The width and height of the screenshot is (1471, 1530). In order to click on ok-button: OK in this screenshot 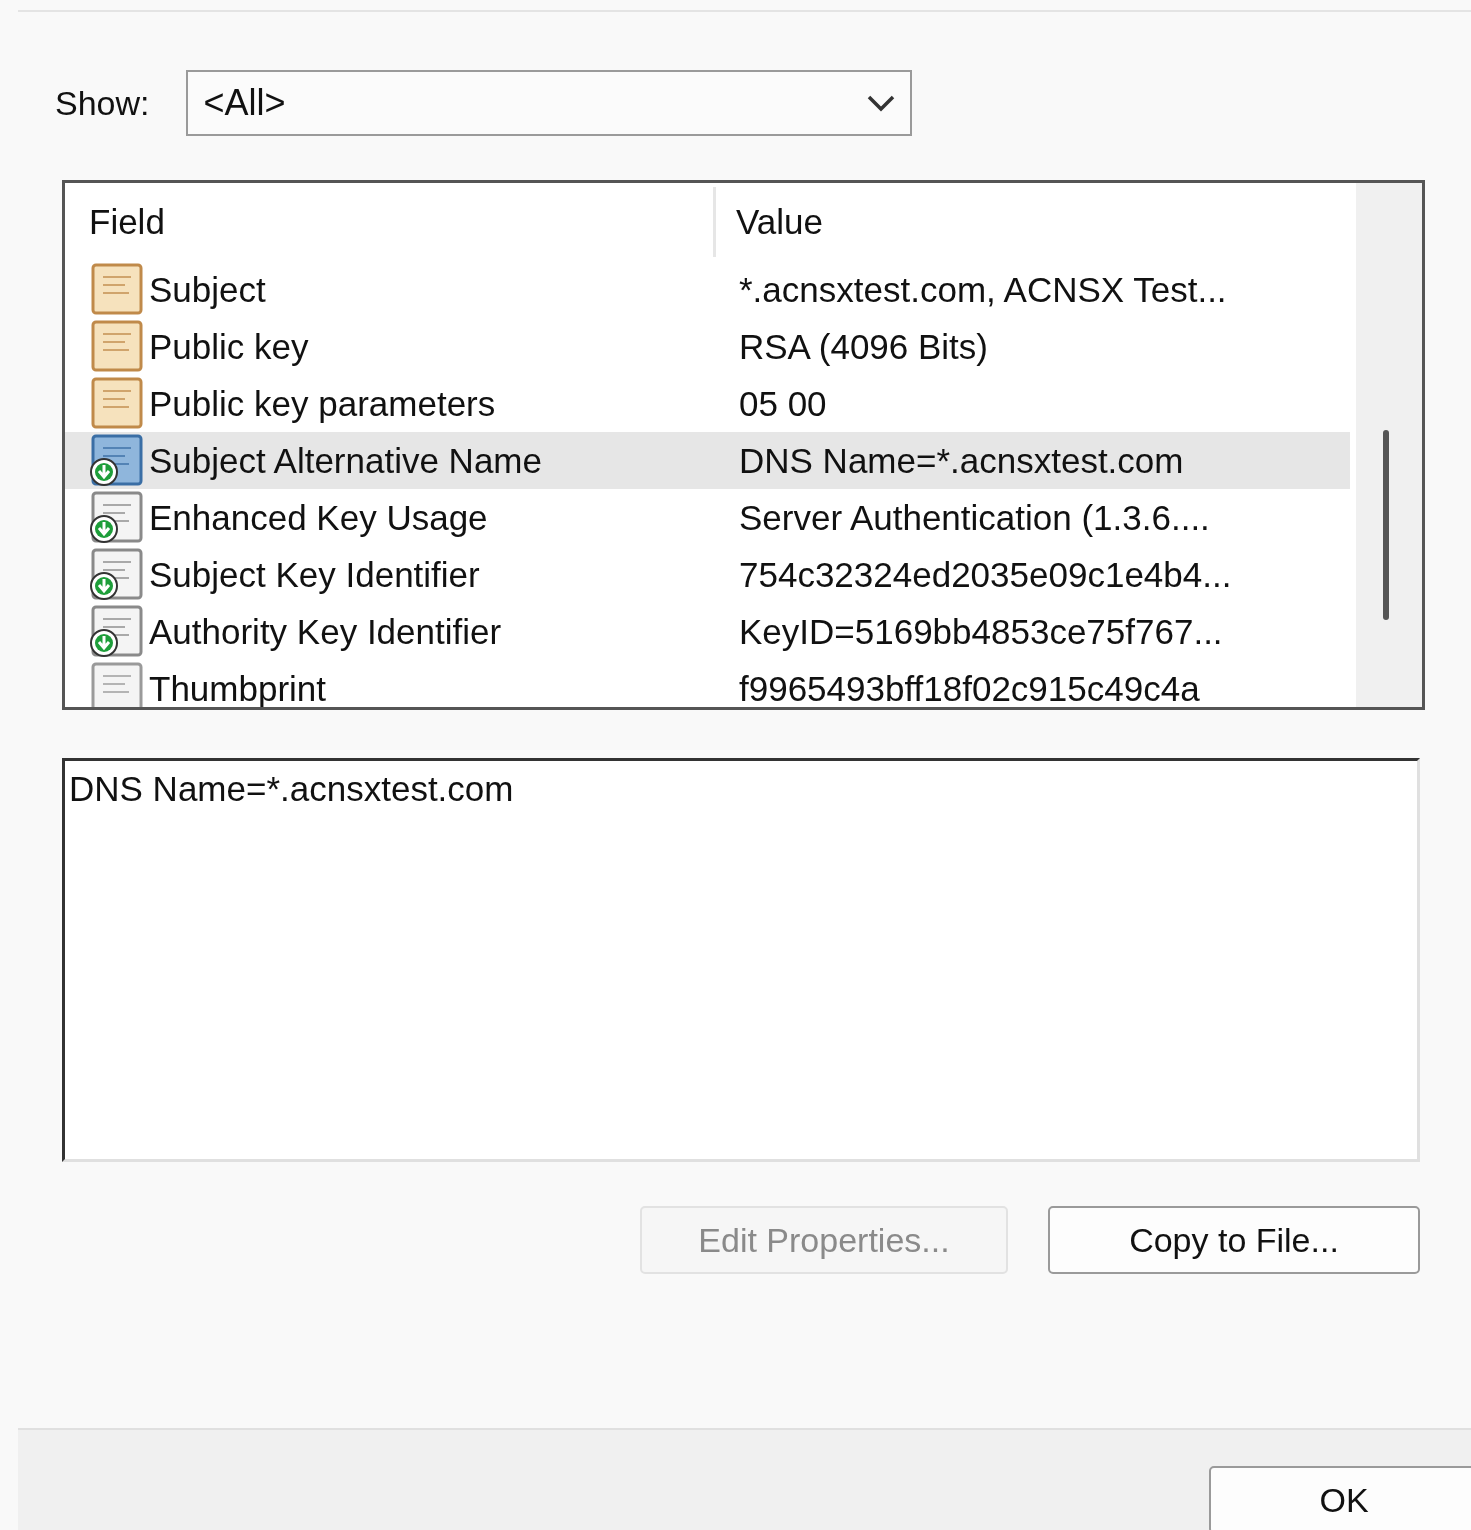, I will do `click(1340, 1498)`.